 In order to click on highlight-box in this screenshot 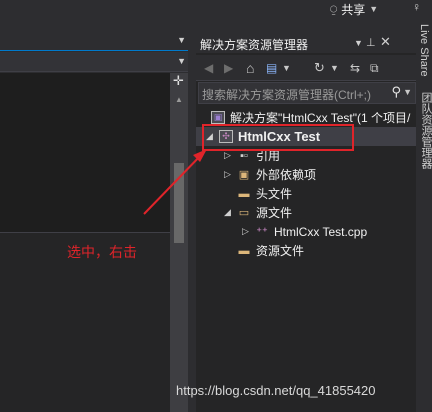, I will do `click(278, 137)`.